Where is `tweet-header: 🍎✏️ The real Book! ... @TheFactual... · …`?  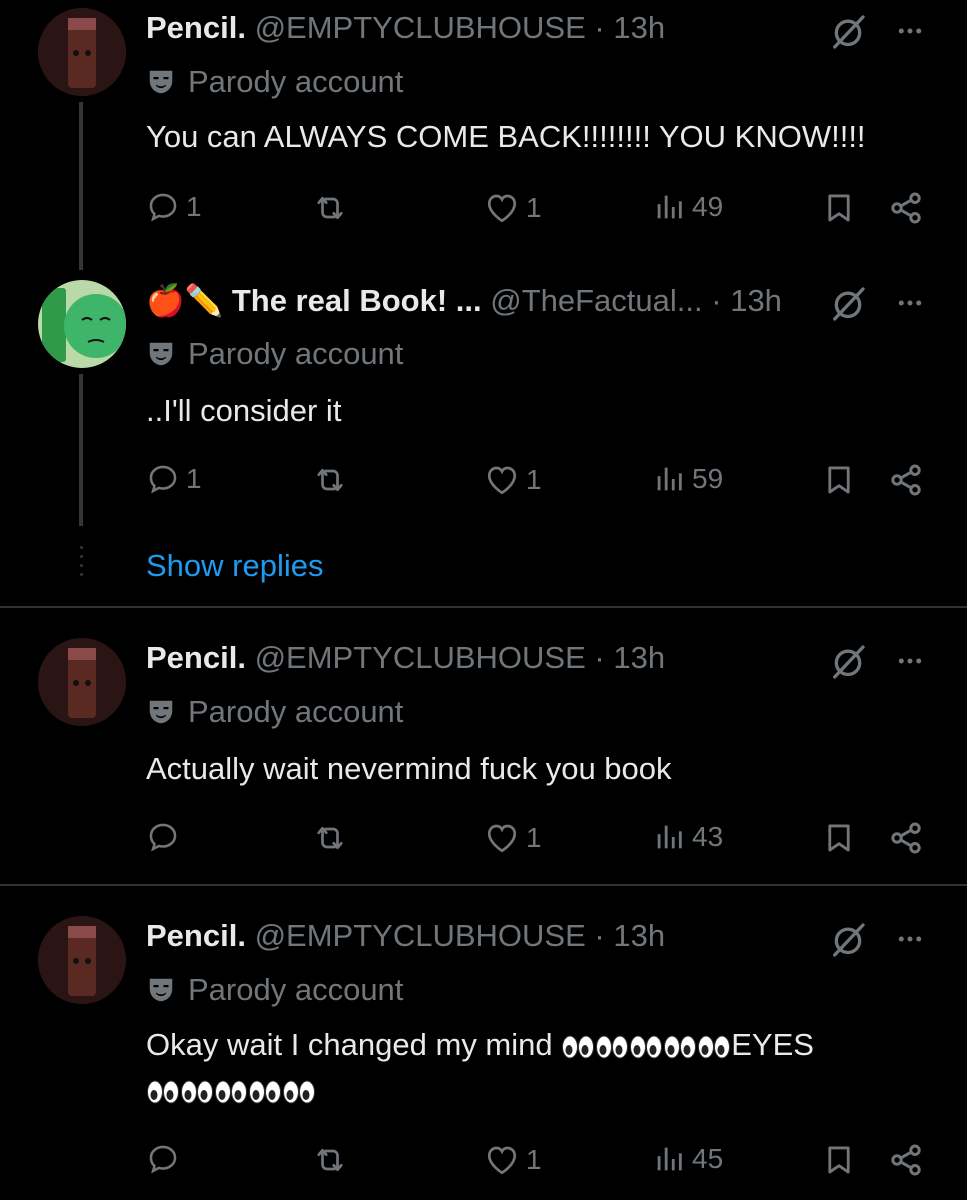 tweet-header: 🍎✏️ The real Book! ... @TheFactual... · … is located at coordinates (464, 300).